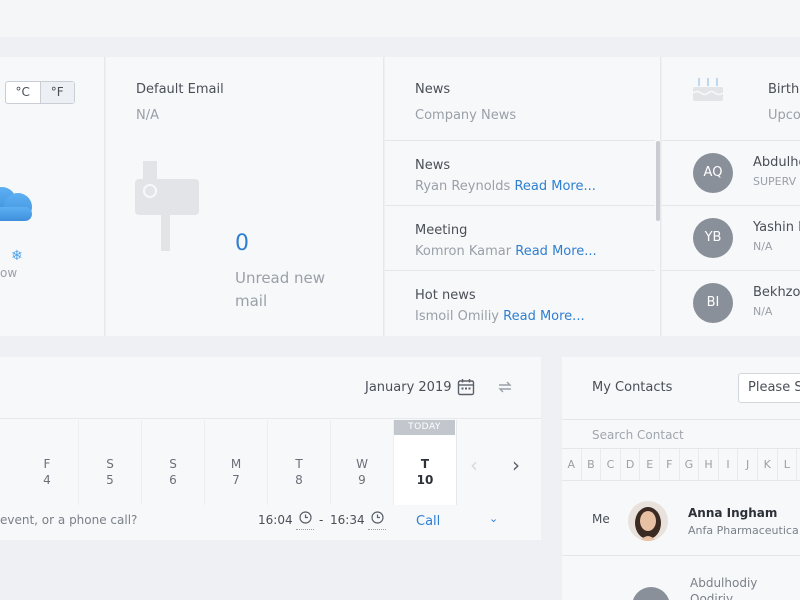 The height and width of the screenshot is (600, 800). I want to click on birthday-name: Bekhzo, so click(776, 292).